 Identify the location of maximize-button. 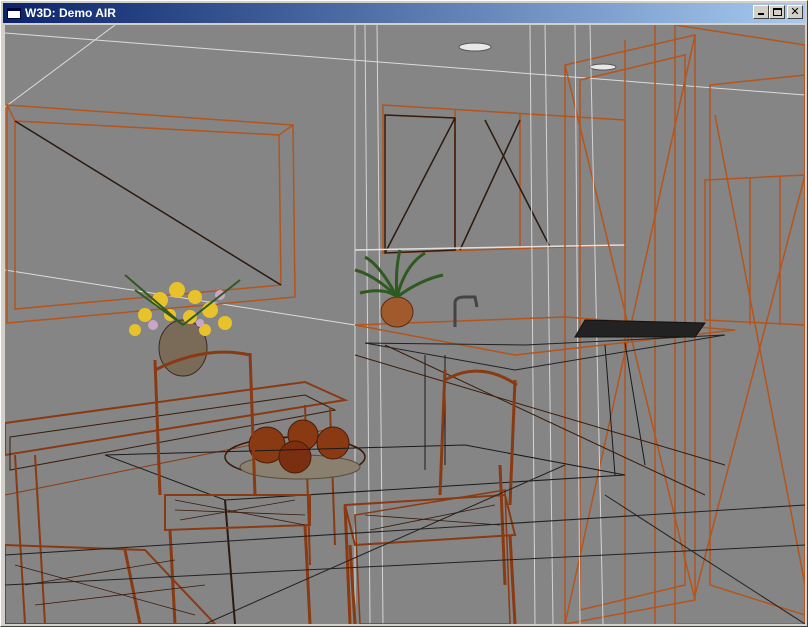
(777, 12).